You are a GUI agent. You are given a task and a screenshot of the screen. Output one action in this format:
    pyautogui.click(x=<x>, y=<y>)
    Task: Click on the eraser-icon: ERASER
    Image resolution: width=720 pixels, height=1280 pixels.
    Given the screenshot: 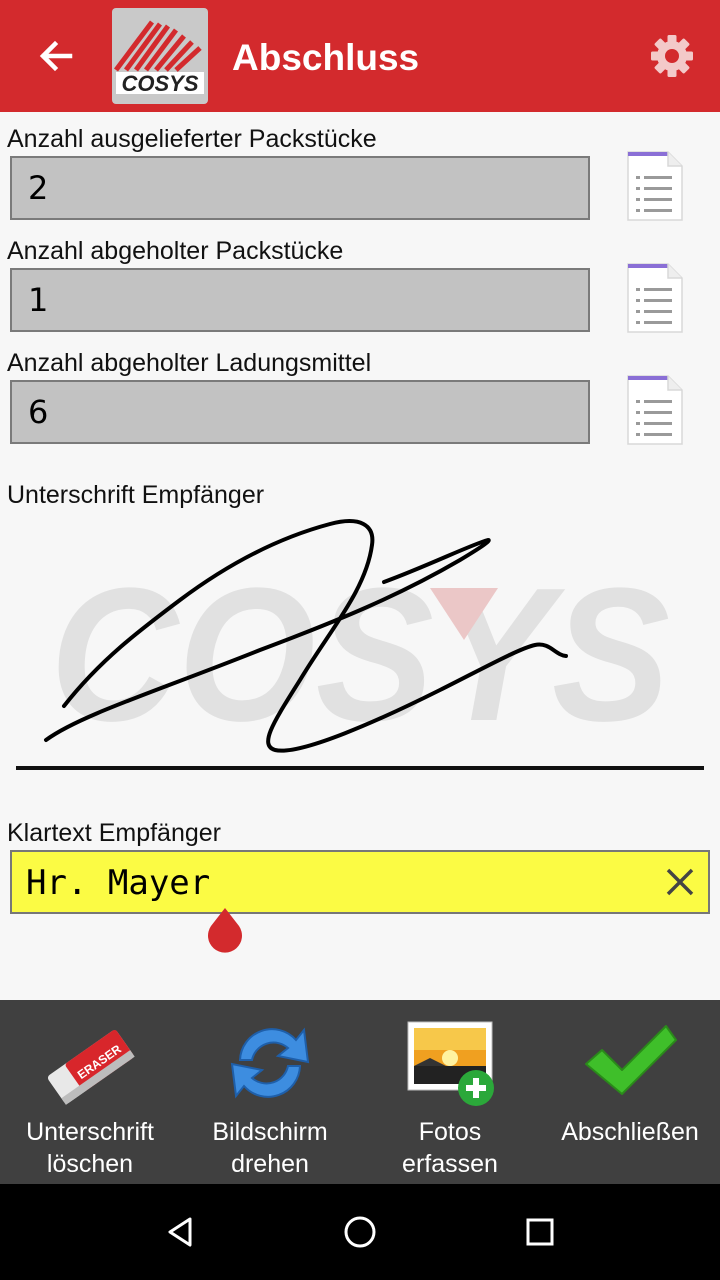 What is the action you would take?
    pyautogui.click(x=91, y=1067)
    